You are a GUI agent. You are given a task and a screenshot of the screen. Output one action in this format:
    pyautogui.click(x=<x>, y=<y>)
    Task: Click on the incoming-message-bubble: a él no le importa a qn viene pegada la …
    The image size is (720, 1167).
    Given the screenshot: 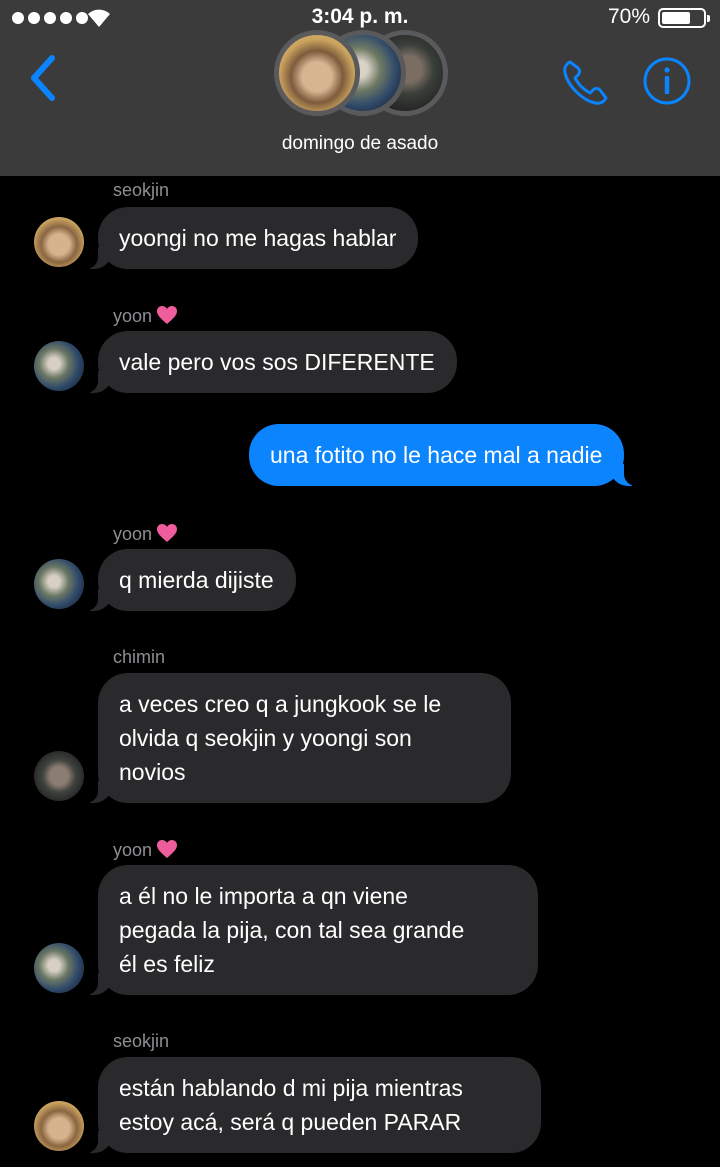 What is the action you would take?
    pyautogui.click(x=311, y=930)
    